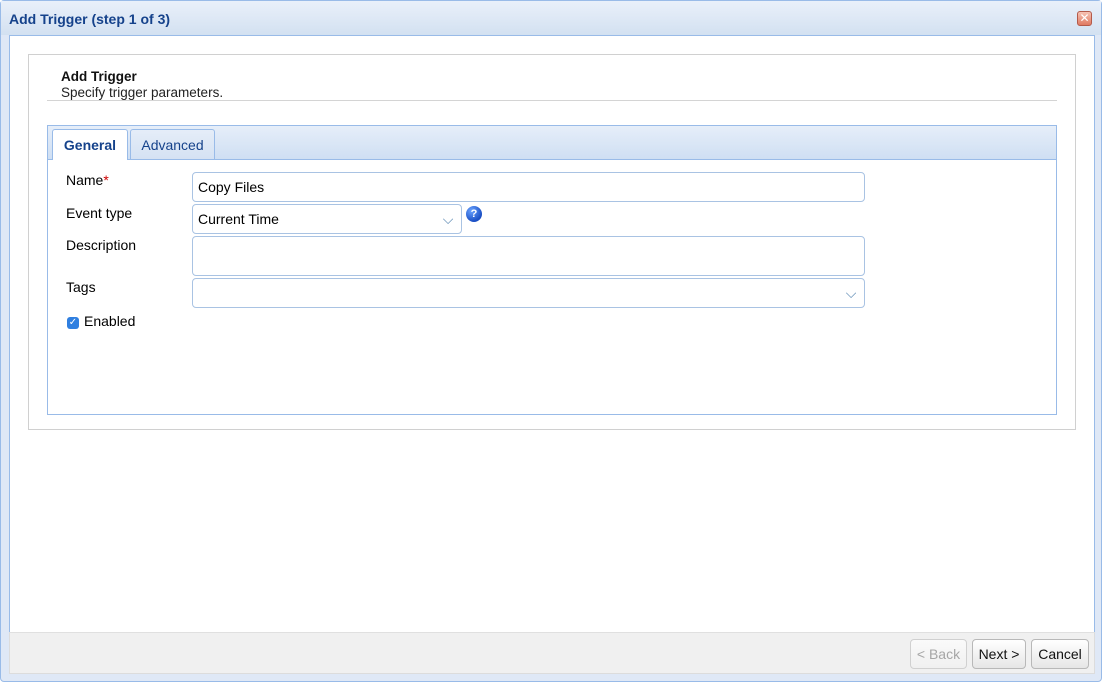 This screenshot has width=1102, height=682. What do you see at coordinates (90, 19) in the screenshot?
I see `dialog-title: Add Trigger (step 1 of 3)` at bounding box center [90, 19].